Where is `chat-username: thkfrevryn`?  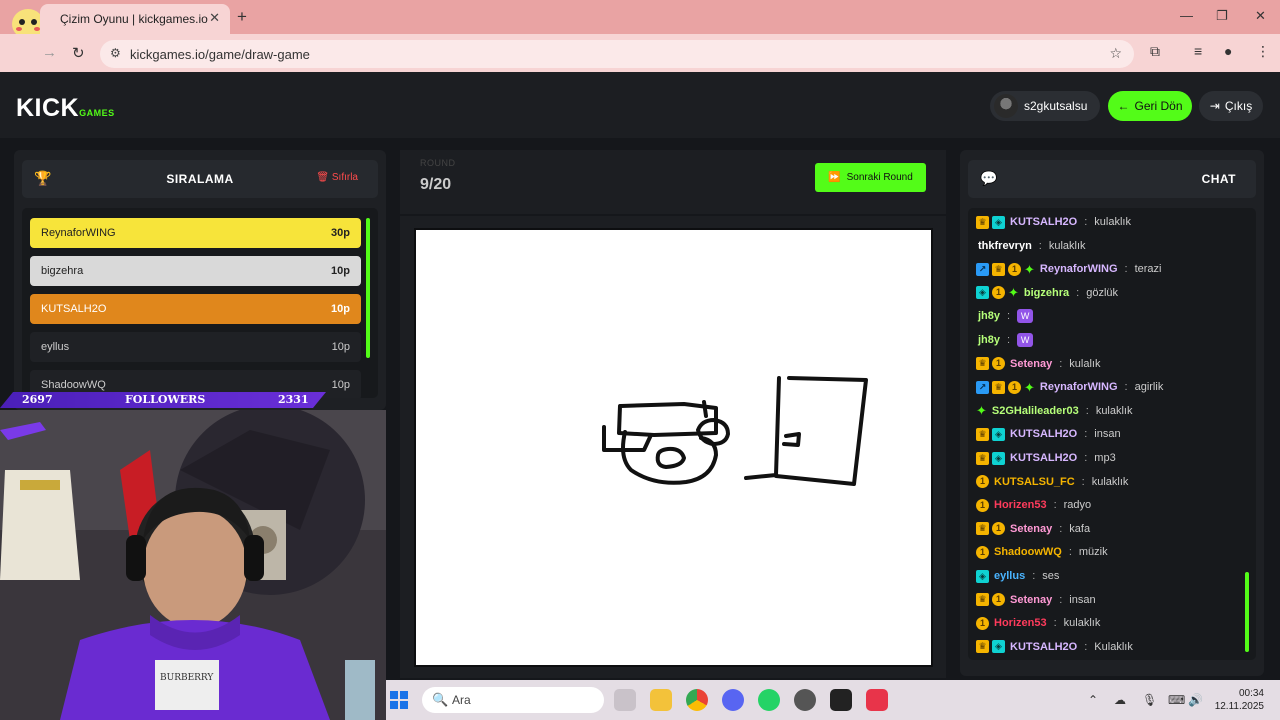 chat-username: thkfrevryn is located at coordinates (1005, 246).